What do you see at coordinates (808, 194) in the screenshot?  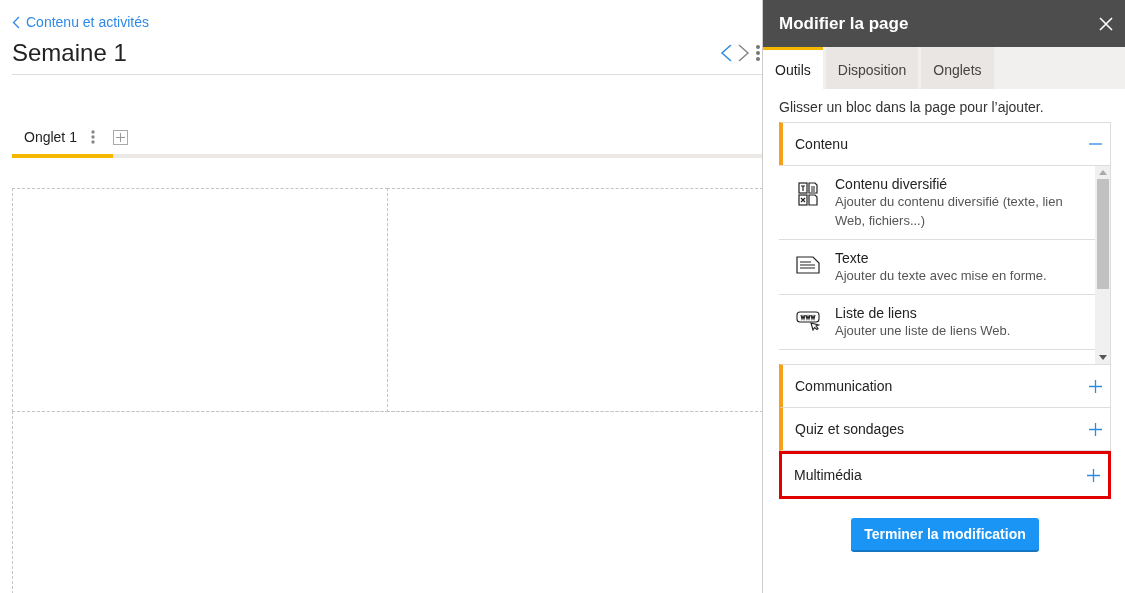 I see `documents-icon` at bounding box center [808, 194].